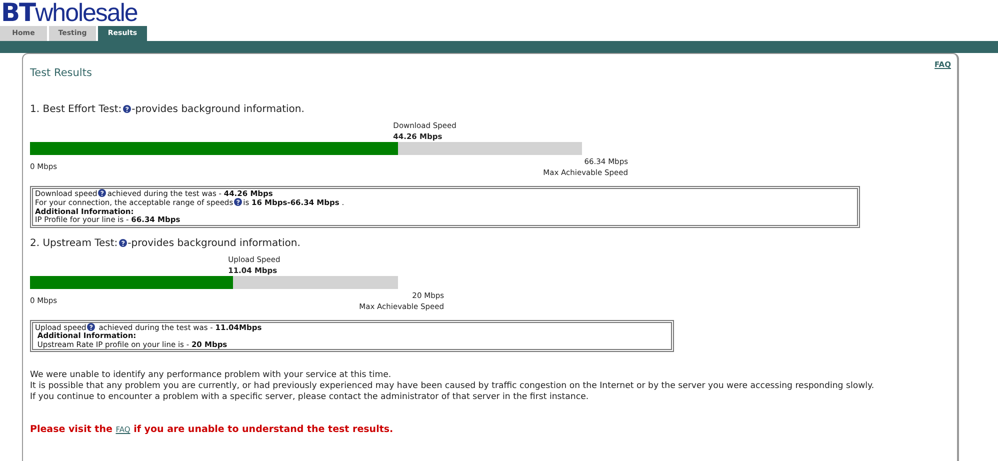 The width and height of the screenshot is (998, 461). Describe the element at coordinates (499, 12) in the screenshot. I see `logo: BTwholesale` at that location.